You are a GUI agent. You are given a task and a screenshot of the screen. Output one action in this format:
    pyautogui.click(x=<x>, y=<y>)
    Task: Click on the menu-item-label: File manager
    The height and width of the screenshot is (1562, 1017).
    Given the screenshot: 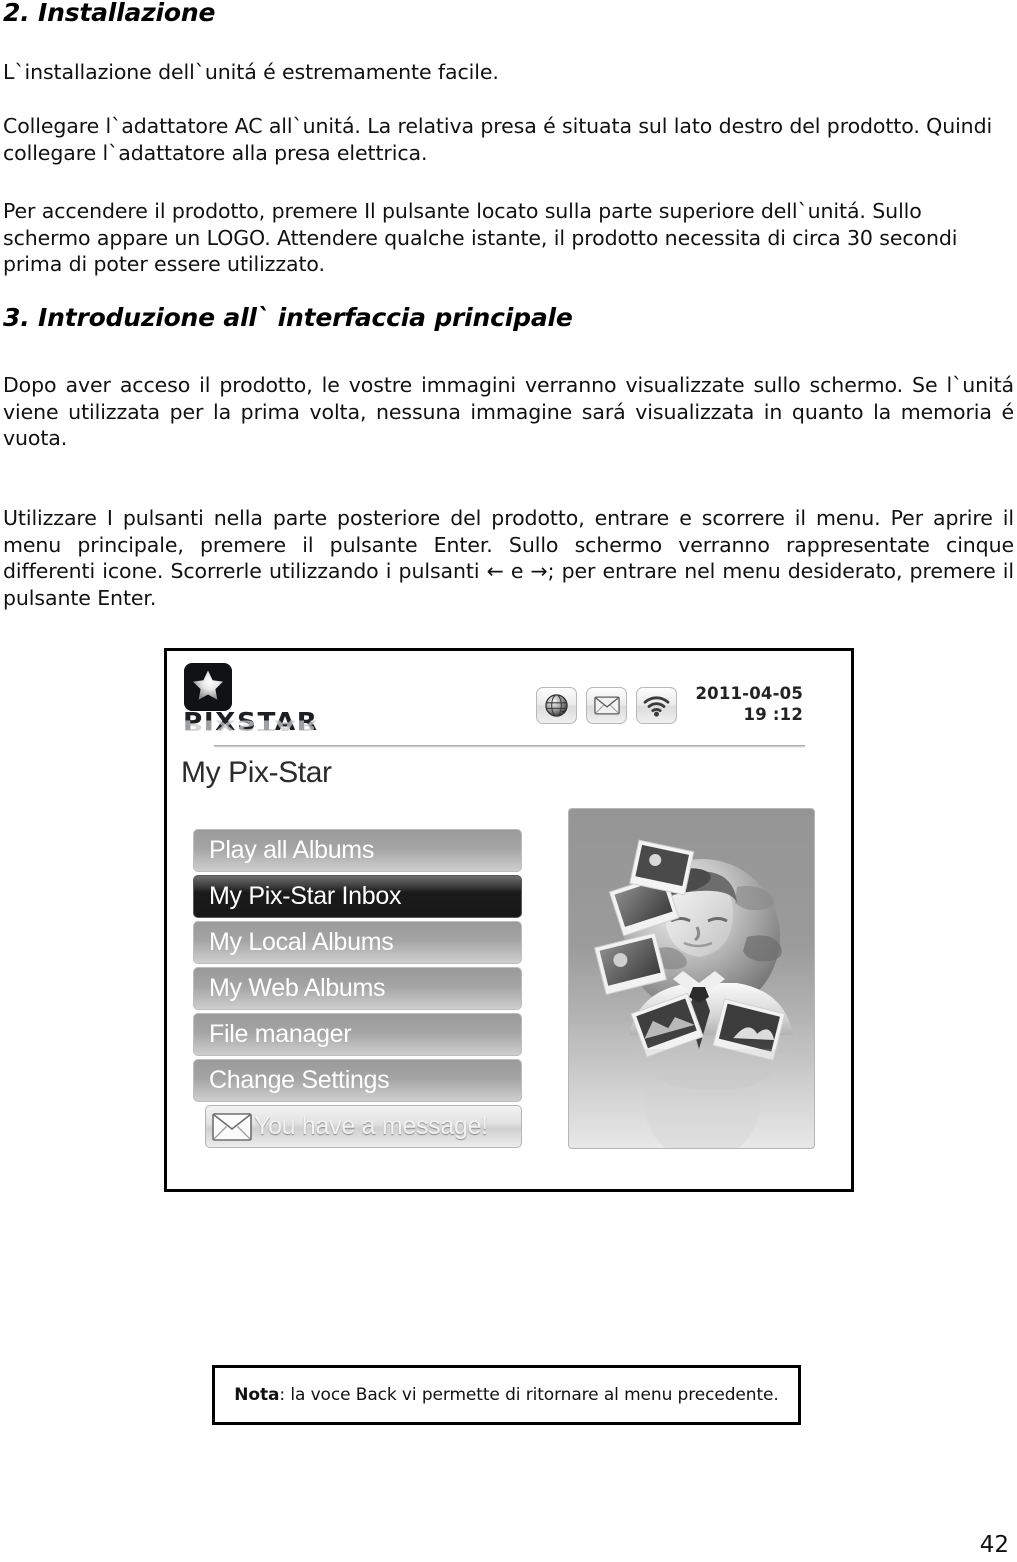 What is the action you would take?
    pyautogui.click(x=280, y=1034)
    